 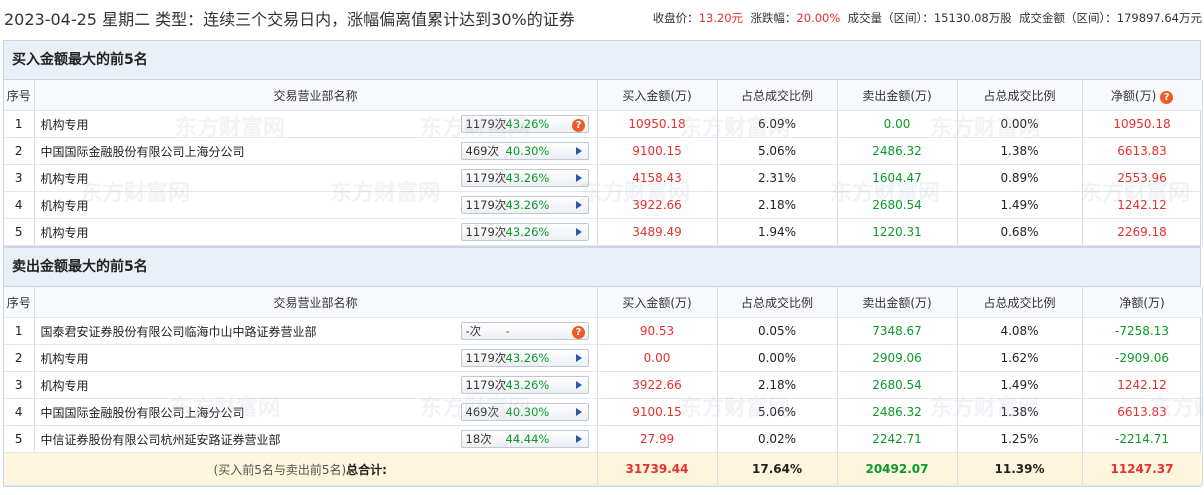 I want to click on branch-stats-button: 18次 44.44%, so click(x=524, y=439).